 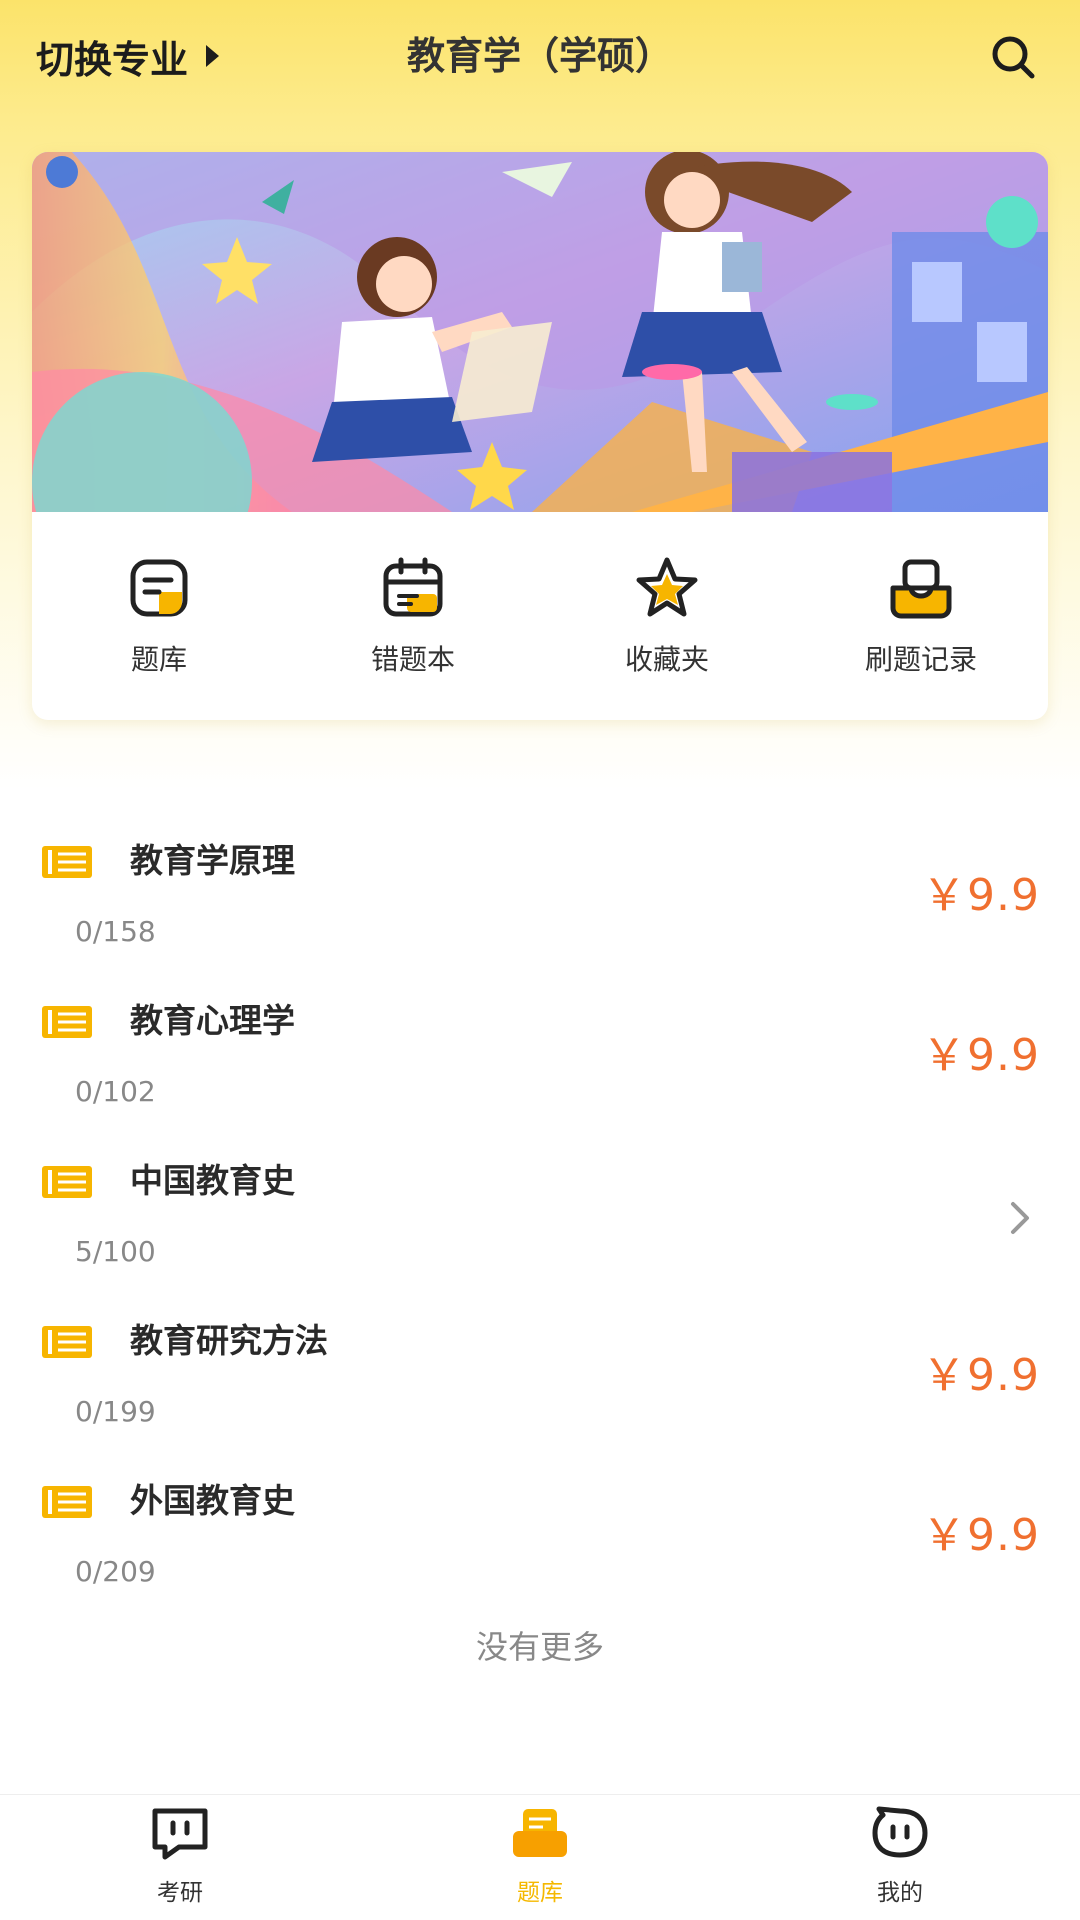 I want to click on subject-progress: 0/209, so click(x=115, y=1571).